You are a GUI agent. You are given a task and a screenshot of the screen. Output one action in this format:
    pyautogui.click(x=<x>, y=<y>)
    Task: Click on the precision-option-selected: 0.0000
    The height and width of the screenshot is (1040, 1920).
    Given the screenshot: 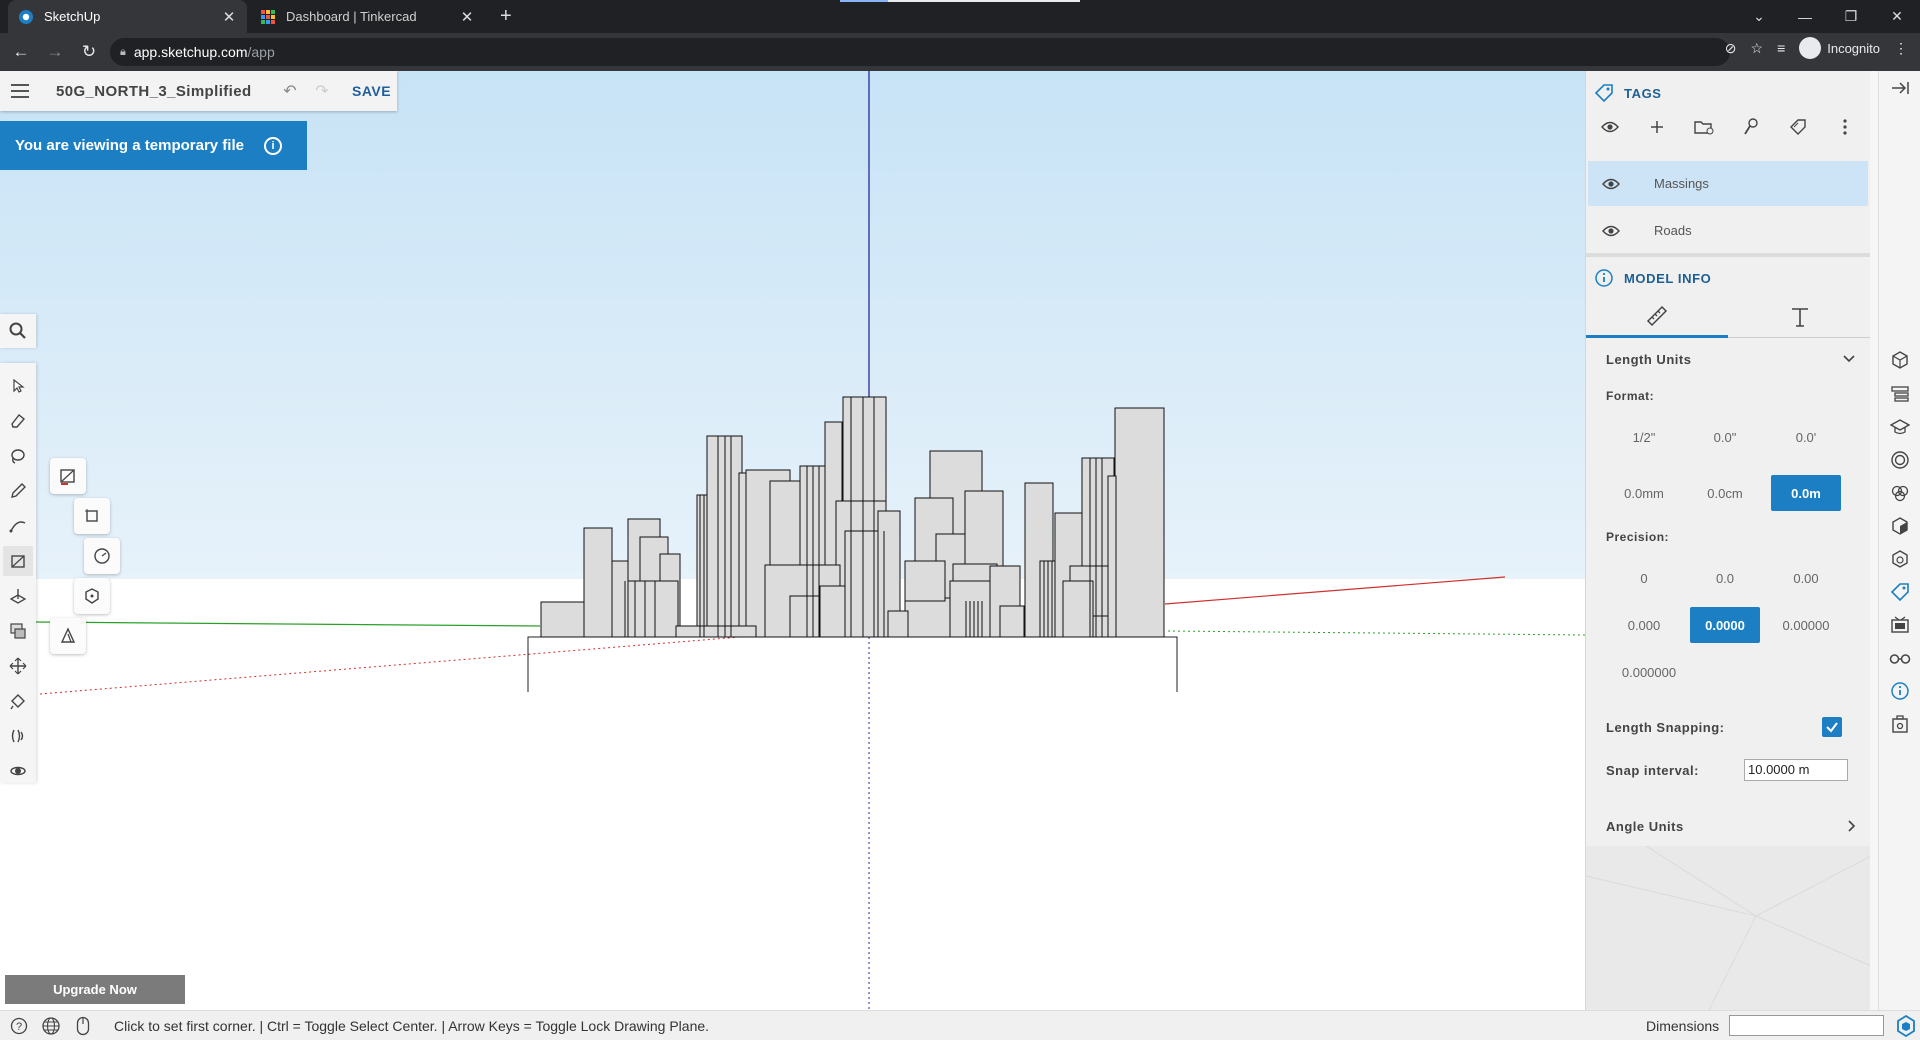 What is the action you would take?
    pyautogui.click(x=1725, y=625)
    